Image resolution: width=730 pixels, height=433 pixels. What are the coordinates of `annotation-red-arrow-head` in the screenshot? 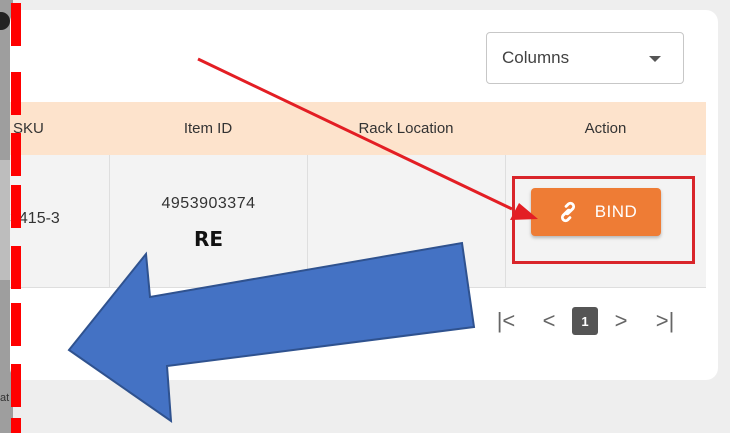 It's located at (524, 211).